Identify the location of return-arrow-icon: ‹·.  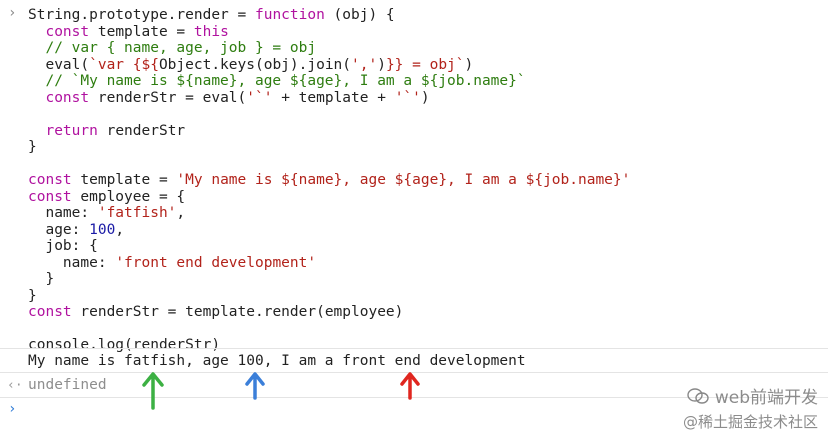
(15, 385).